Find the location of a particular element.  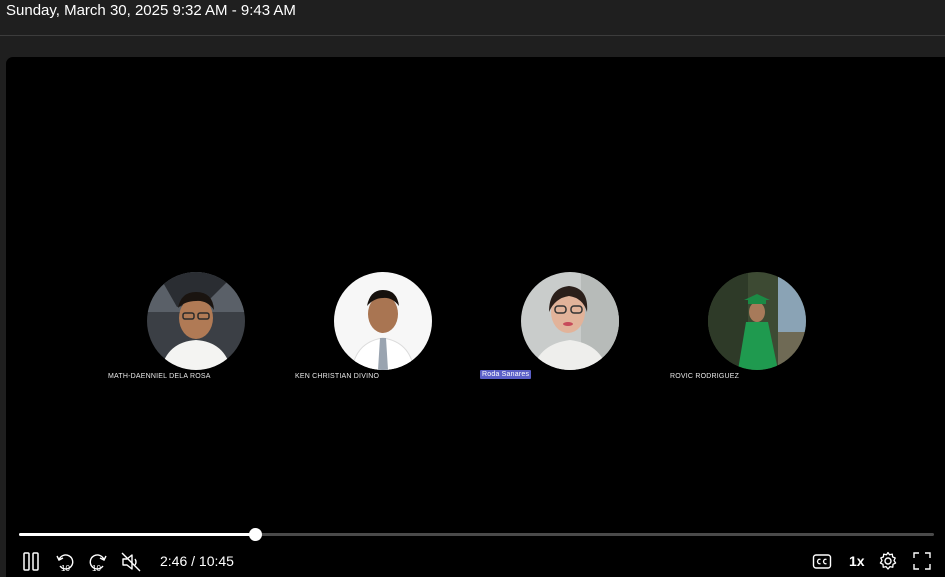

skip-back-10-icon: 10 is located at coordinates (65, 562).